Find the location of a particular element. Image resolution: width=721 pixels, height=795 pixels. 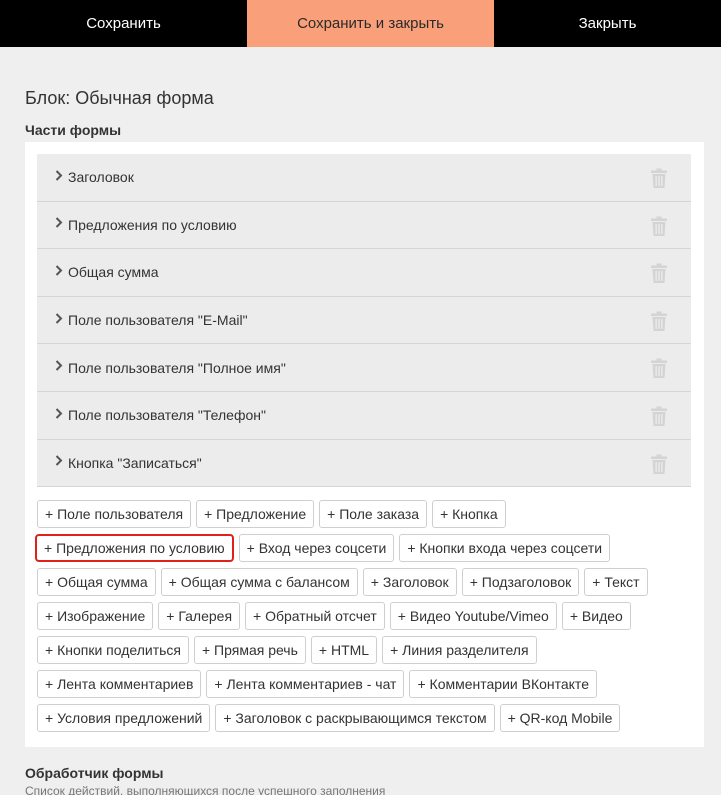

form-part-label: Поле пользователя "Полное имя" is located at coordinates (177, 367).